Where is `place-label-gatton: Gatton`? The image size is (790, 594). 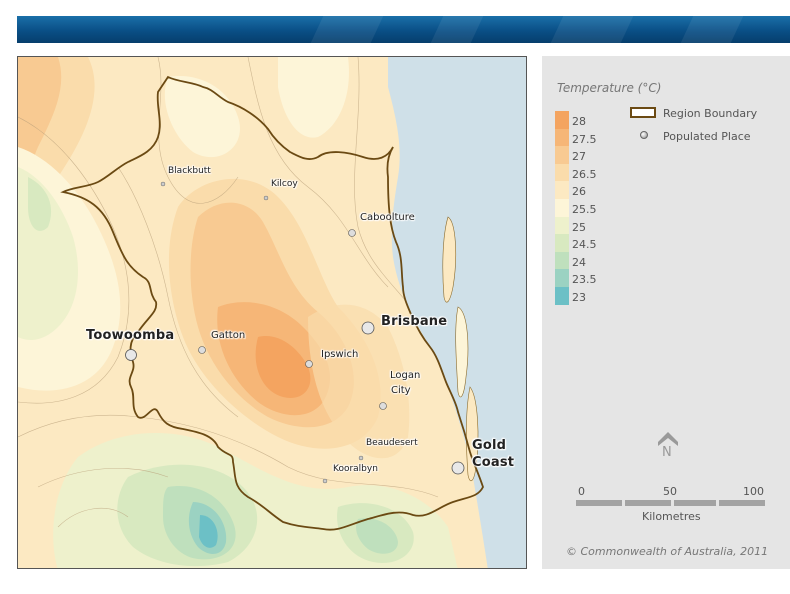 place-label-gatton: Gatton is located at coordinates (228, 335).